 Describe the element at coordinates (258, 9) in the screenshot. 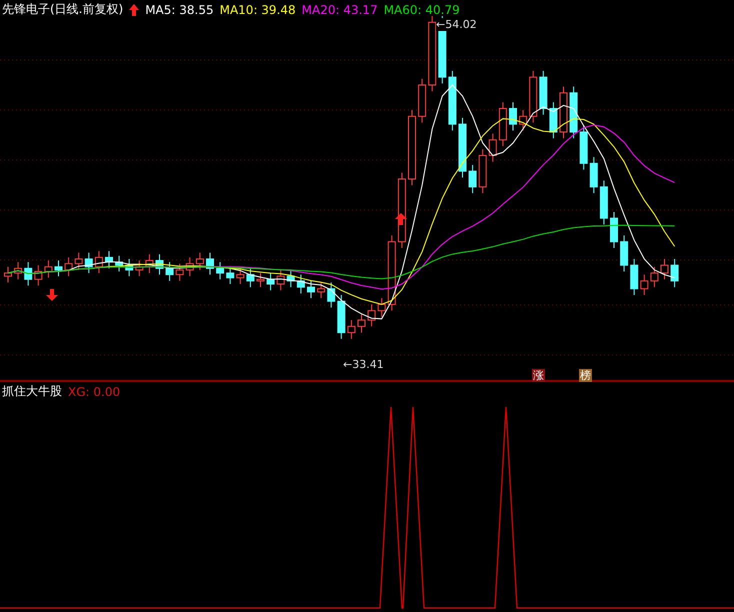

I see `ma-reading: MA10: 39.48` at that location.